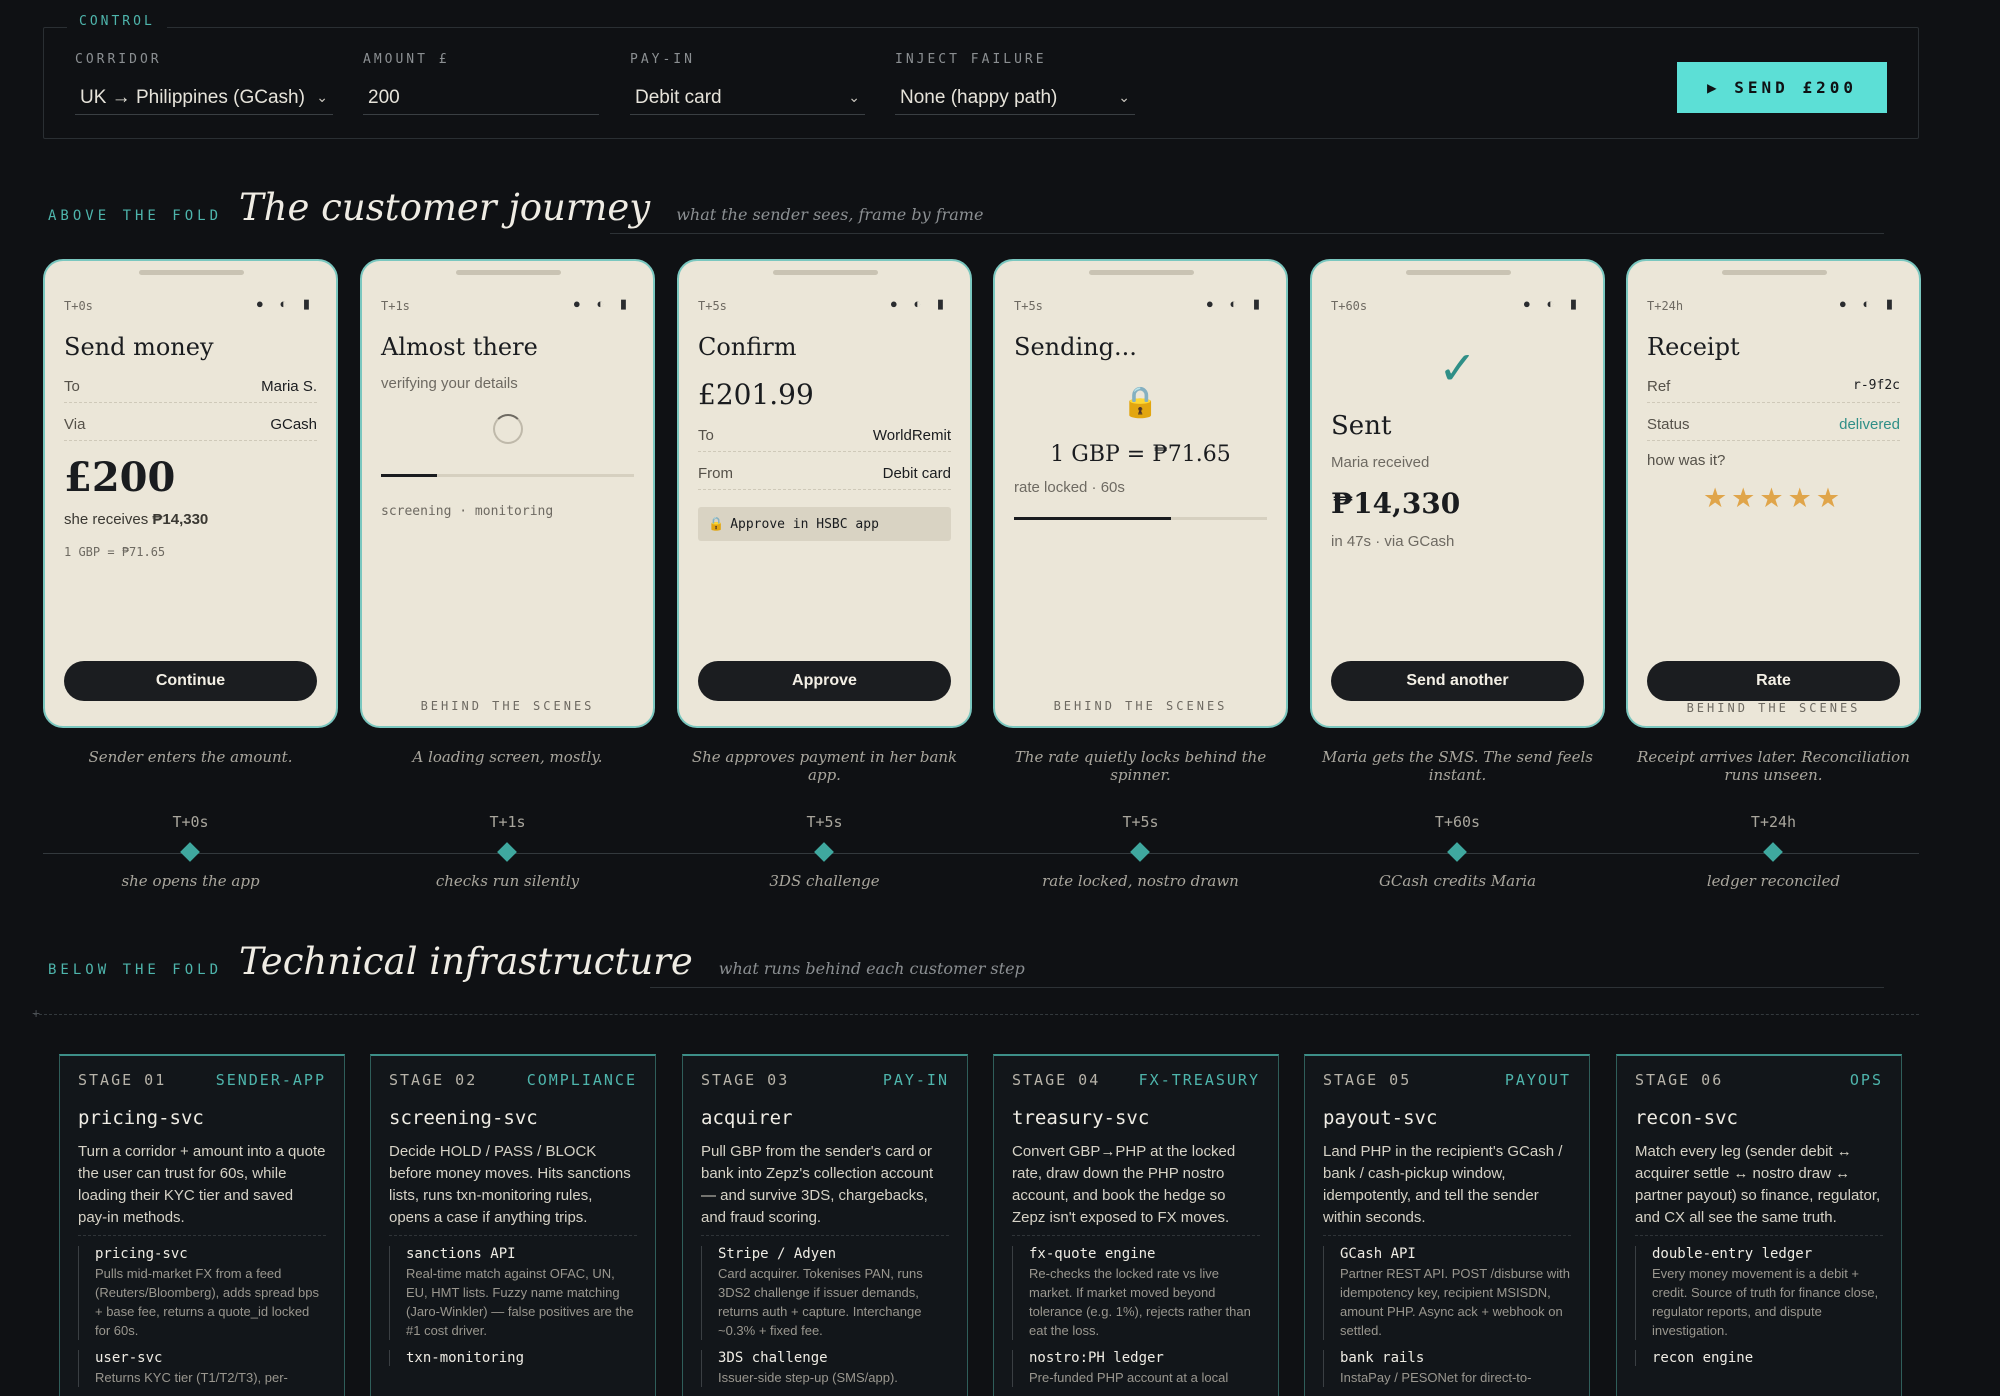 This screenshot has width=2000, height=1396. I want to click on status-row: Status delivered, so click(1773, 428).